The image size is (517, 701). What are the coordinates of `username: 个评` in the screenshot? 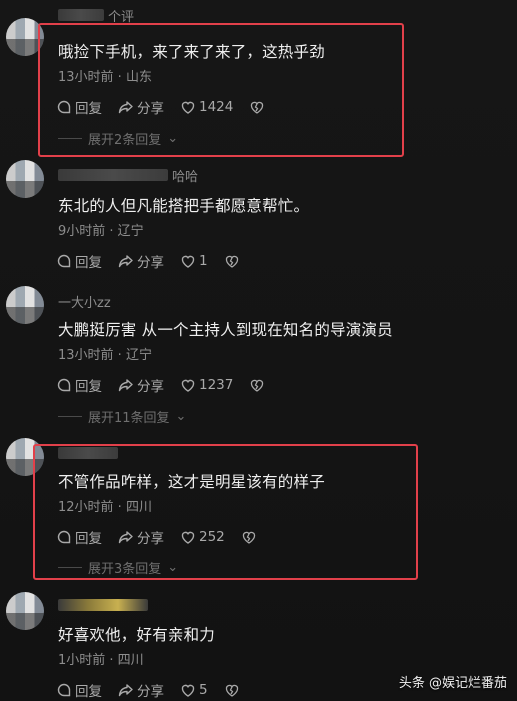 It's located at (96, 15).